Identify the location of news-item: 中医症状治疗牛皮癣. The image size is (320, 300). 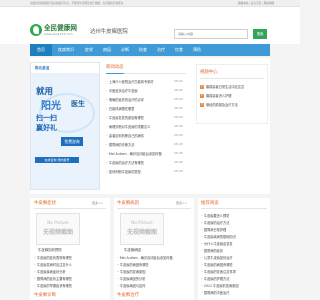
(139, 90).